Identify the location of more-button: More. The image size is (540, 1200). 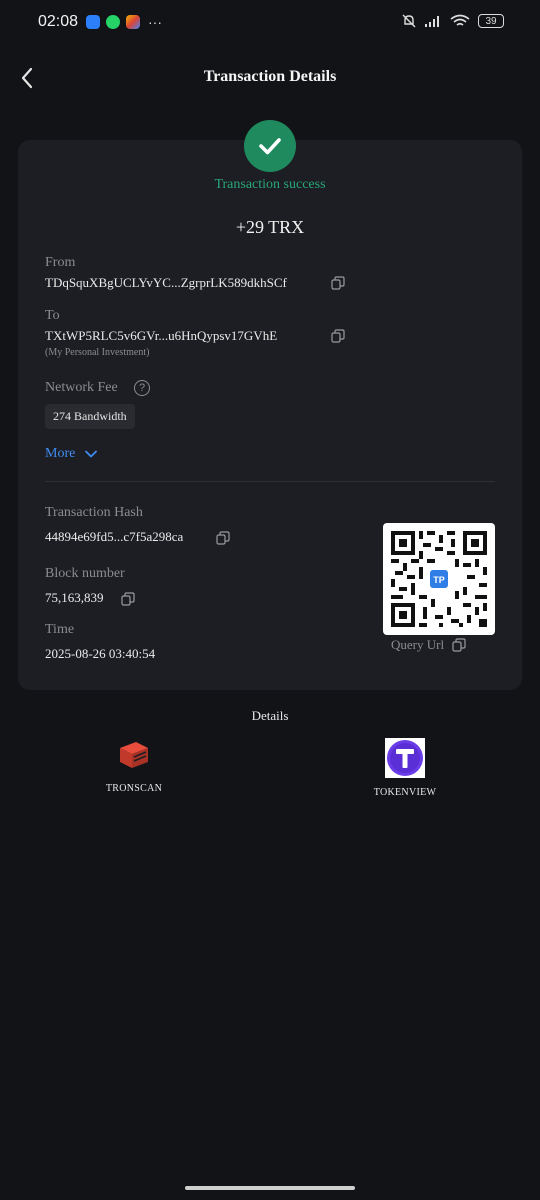
(71, 454).